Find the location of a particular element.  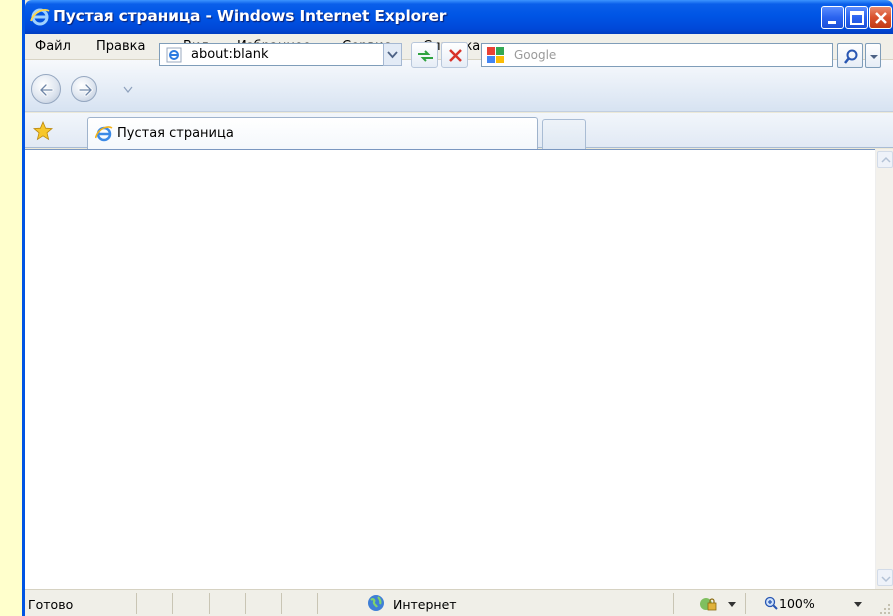

globe-icon is located at coordinates (376, 603).